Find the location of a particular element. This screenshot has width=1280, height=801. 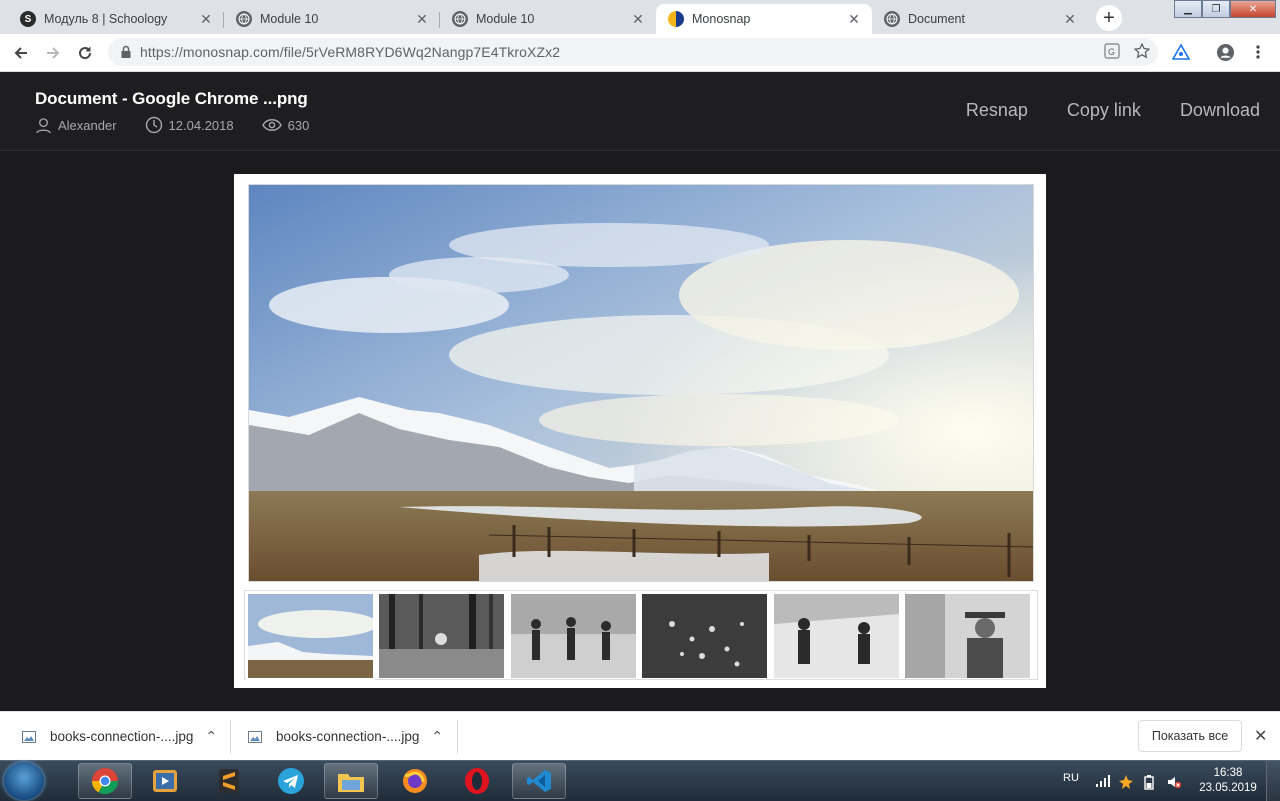

taskbar-telegram is located at coordinates (291, 781).